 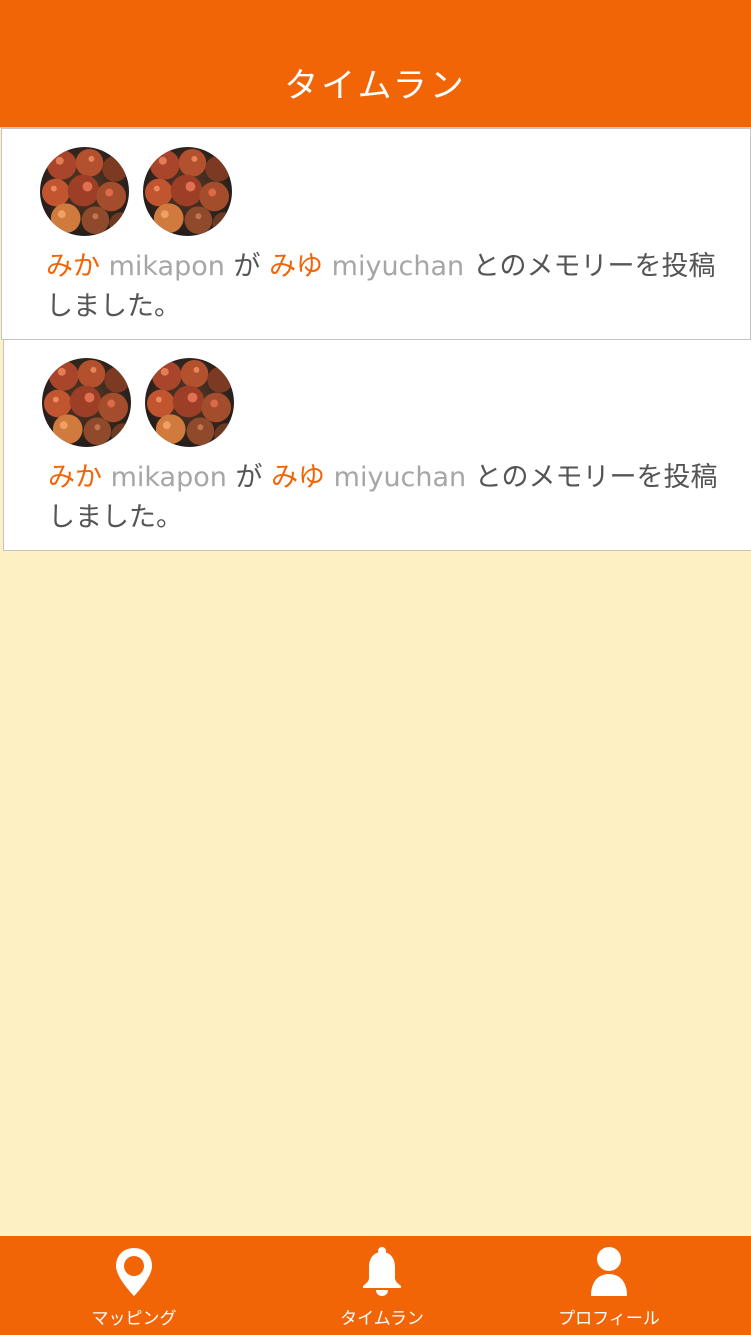 What do you see at coordinates (382, 1319) in the screenshot?
I see `tab-label: タイムラン` at bounding box center [382, 1319].